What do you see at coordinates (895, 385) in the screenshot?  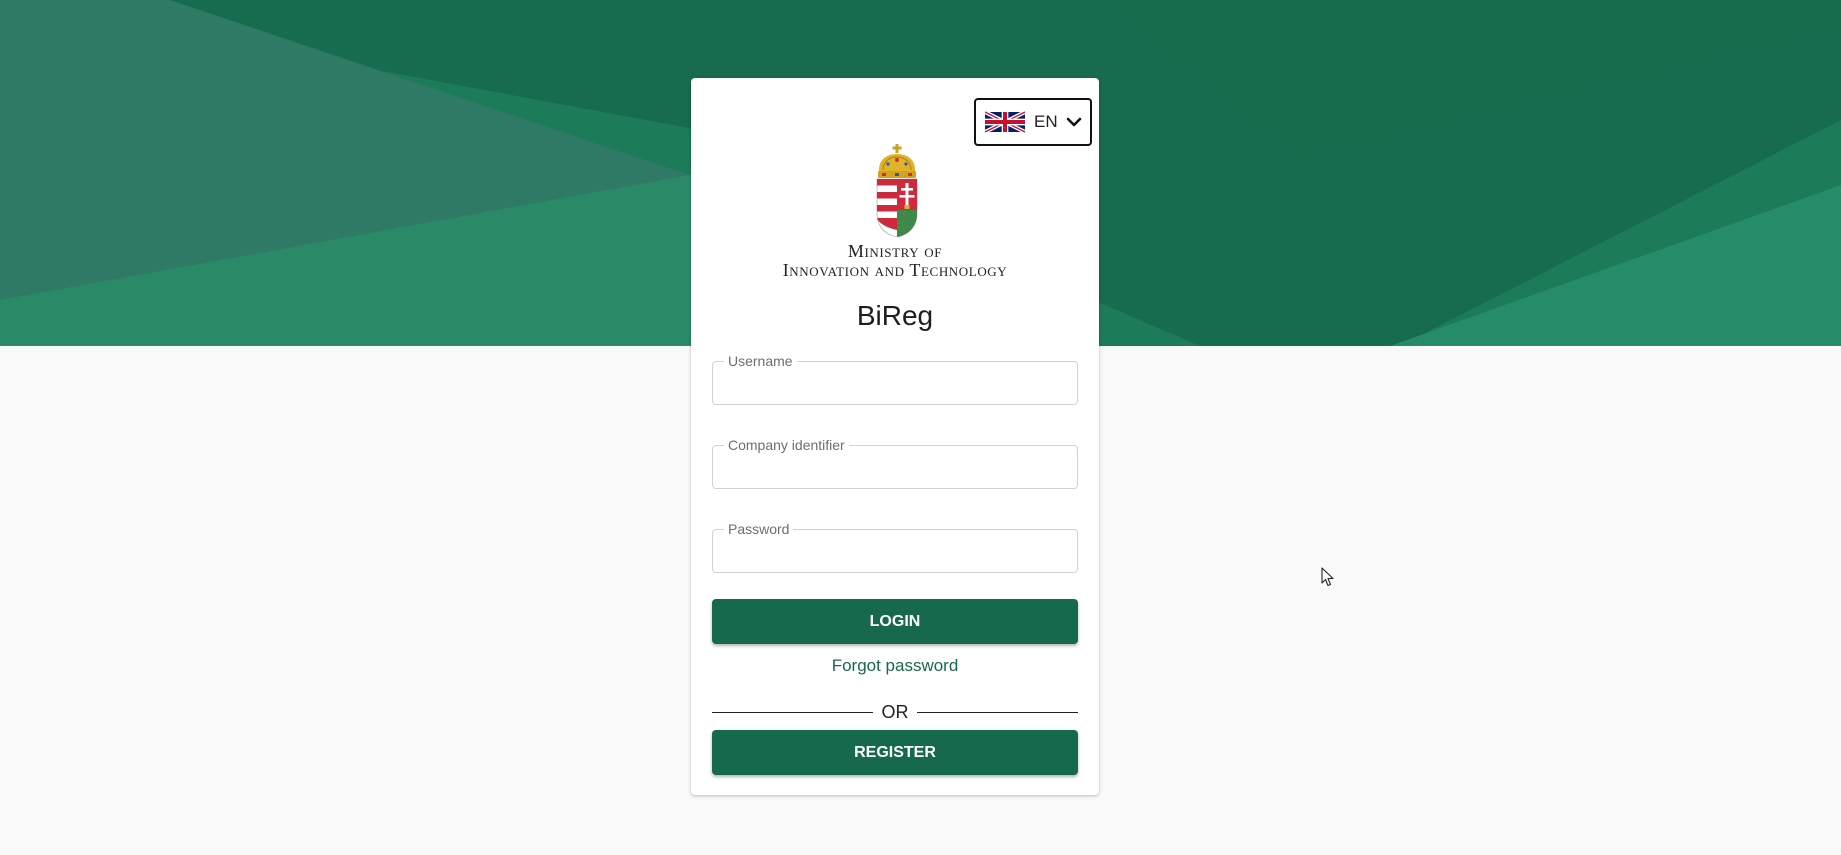 I see `username-input` at bounding box center [895, 385].